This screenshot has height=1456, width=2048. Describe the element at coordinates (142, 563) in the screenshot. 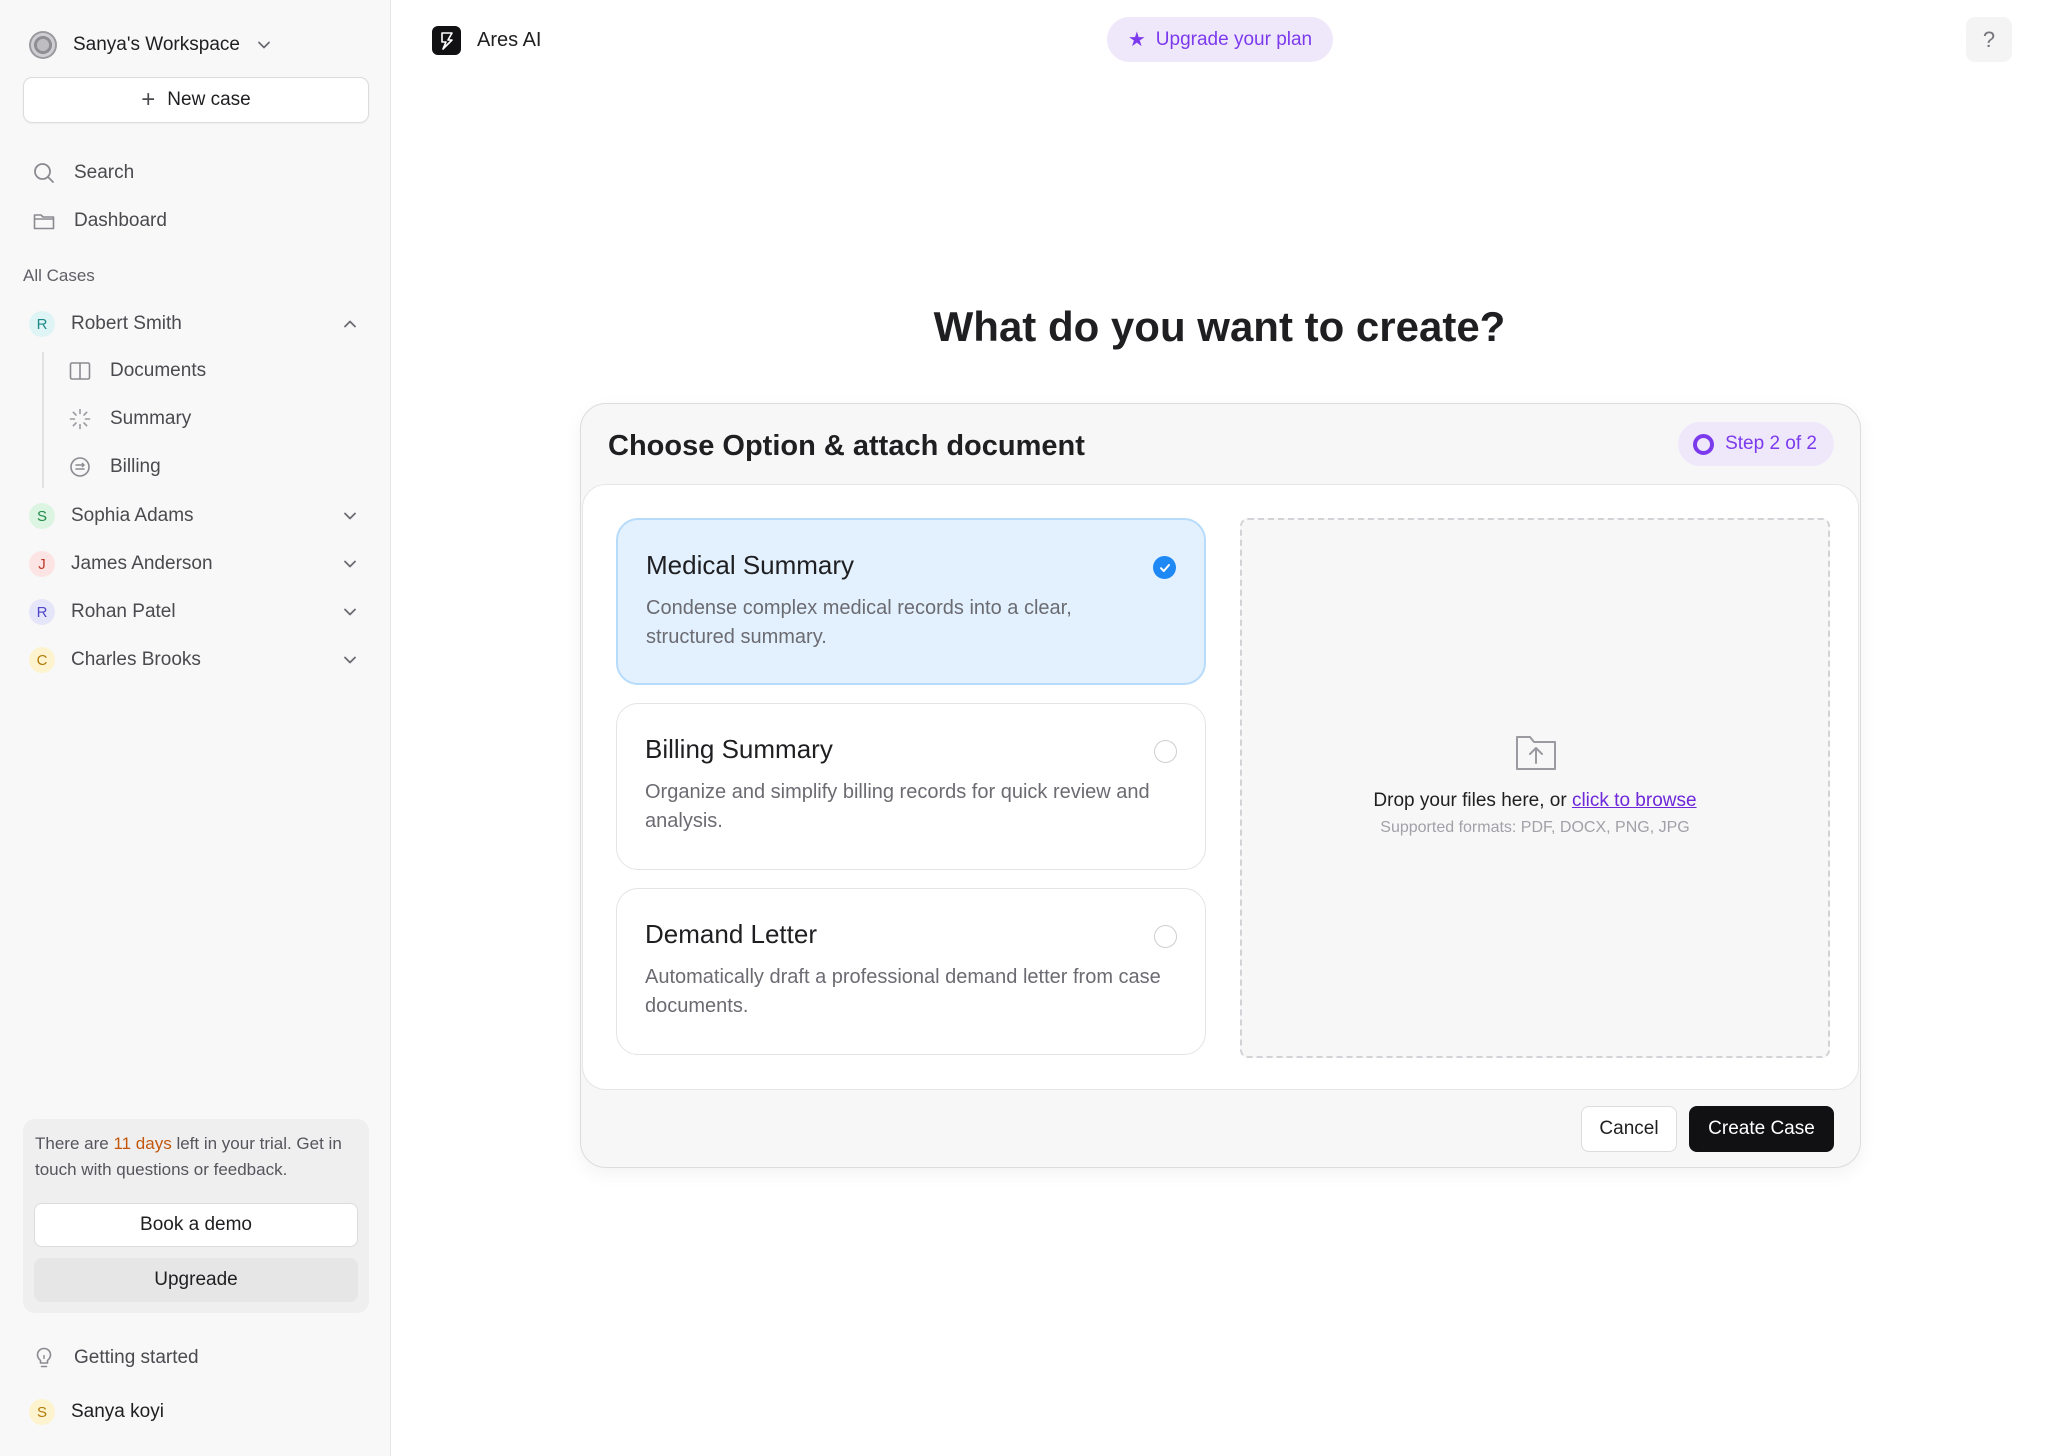

I see `case-name: James Anderson` at that location.